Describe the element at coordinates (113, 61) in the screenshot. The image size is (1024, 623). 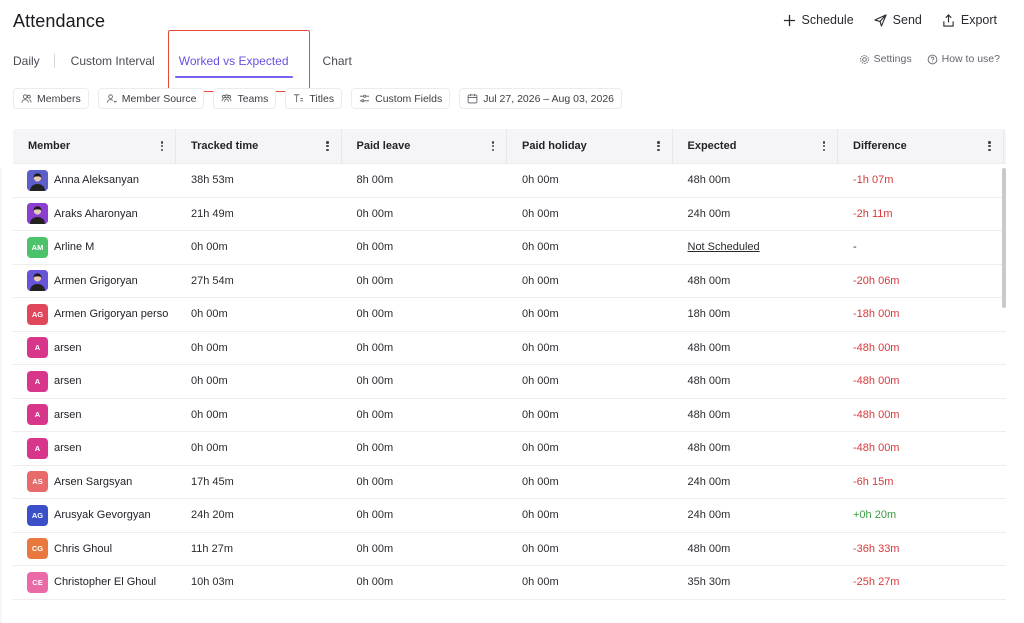
I see `tab-custom-interval: Custom Interval` at that location.